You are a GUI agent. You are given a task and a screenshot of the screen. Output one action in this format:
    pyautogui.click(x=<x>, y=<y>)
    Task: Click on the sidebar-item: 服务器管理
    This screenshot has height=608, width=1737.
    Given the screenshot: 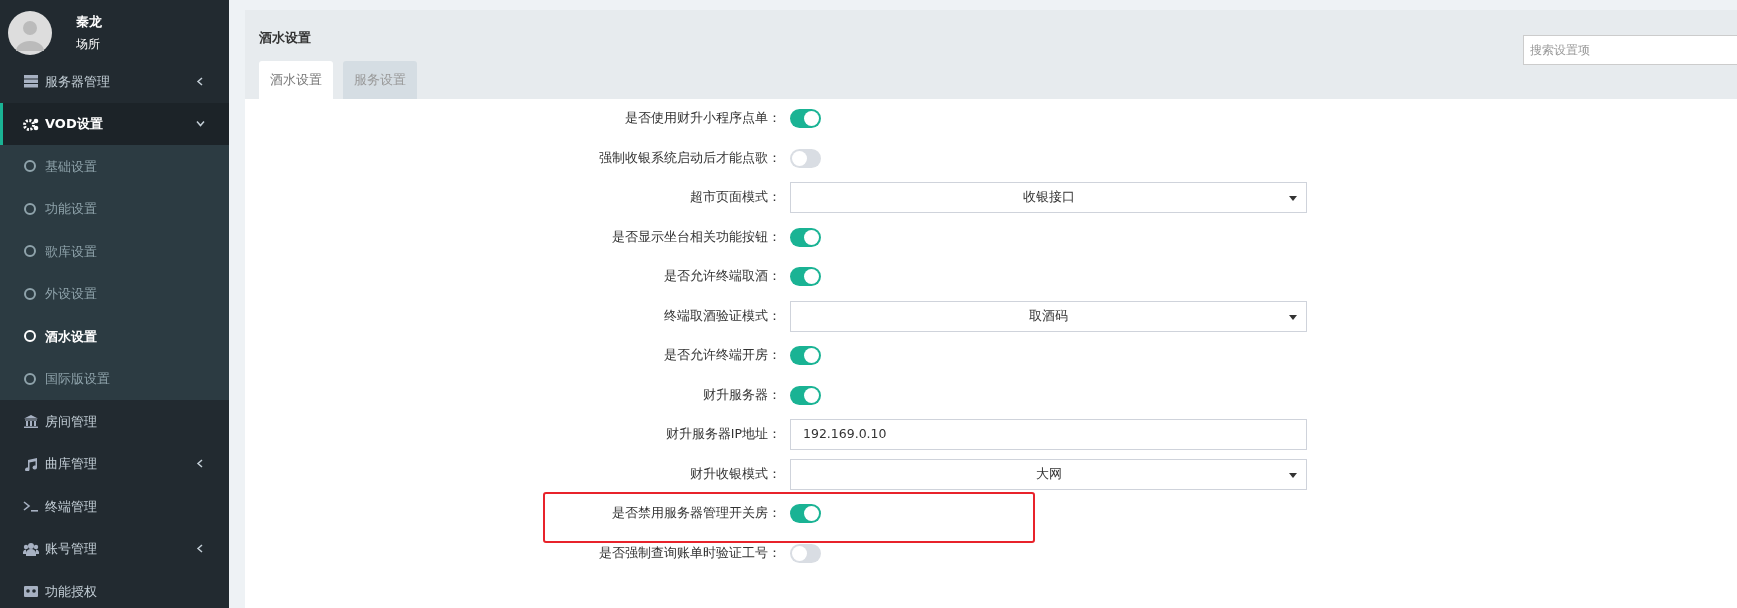 What is the action you would take?
    pyautogui.click(x=114, y=81)
    